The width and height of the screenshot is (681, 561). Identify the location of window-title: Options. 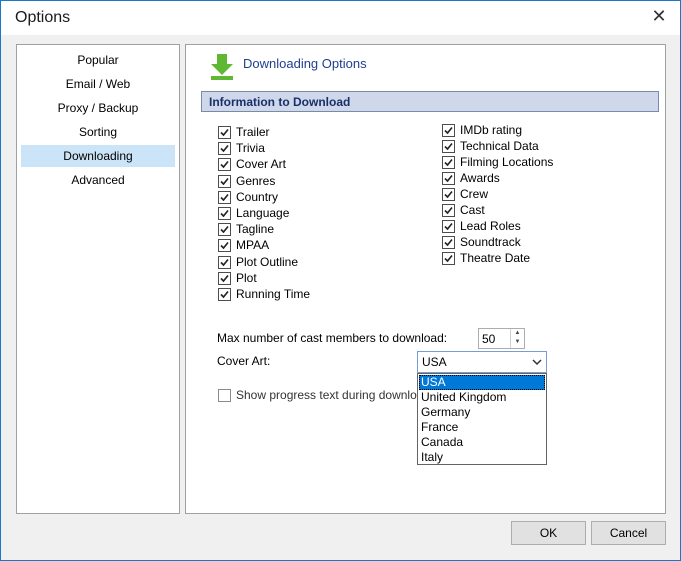
(43, 17).